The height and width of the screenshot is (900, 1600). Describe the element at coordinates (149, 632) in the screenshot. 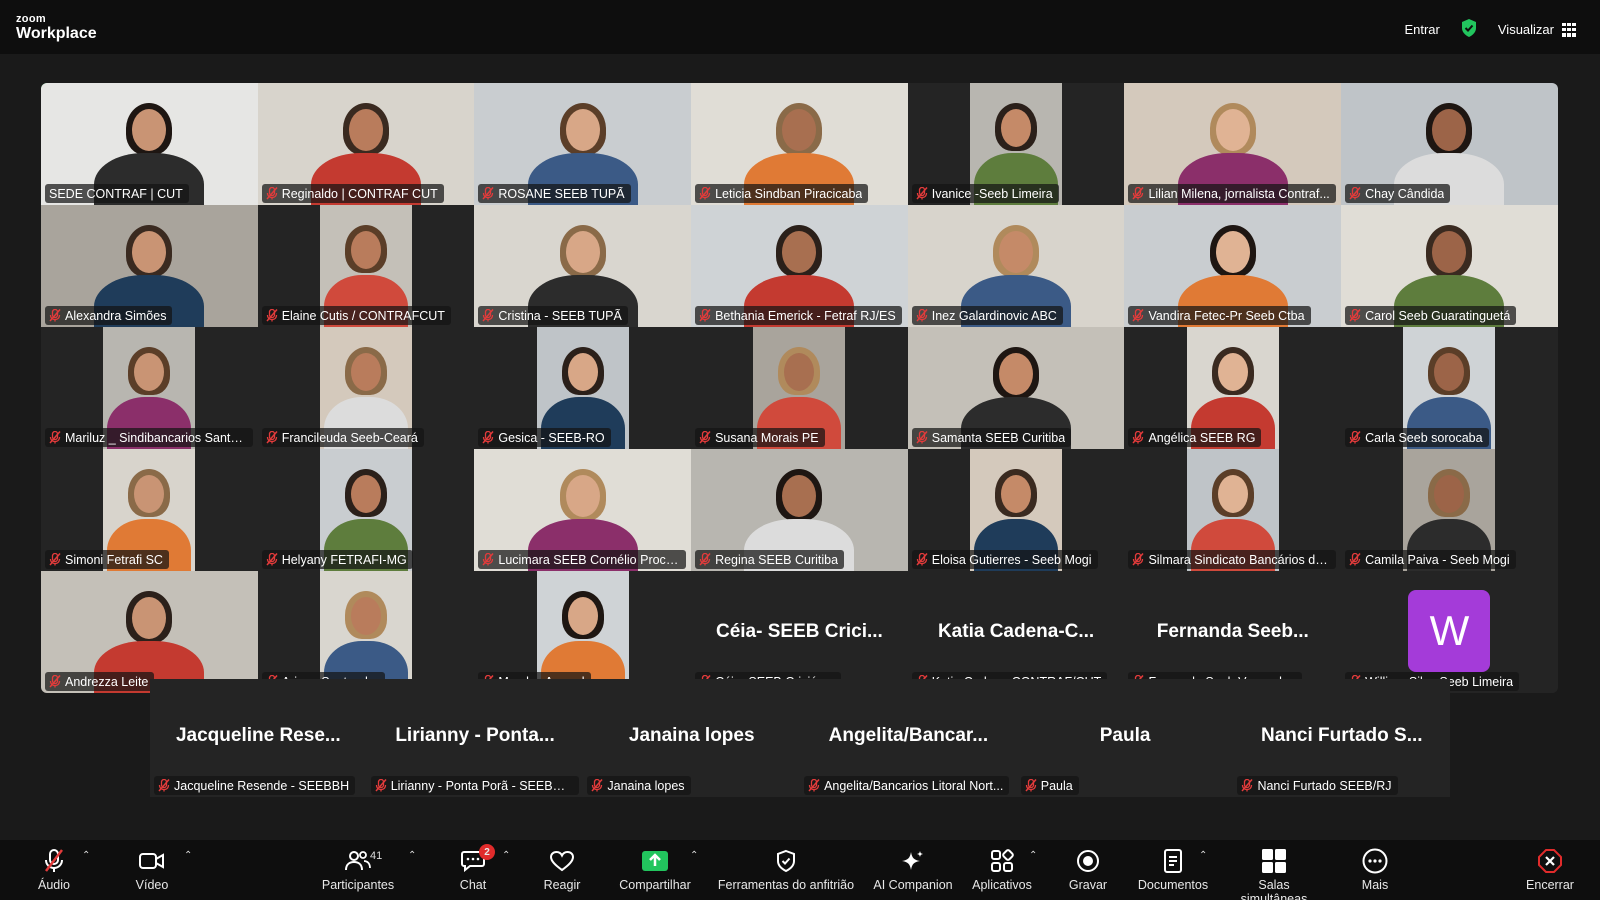

I see `participant-tile: Andrezza Leite` at that location.